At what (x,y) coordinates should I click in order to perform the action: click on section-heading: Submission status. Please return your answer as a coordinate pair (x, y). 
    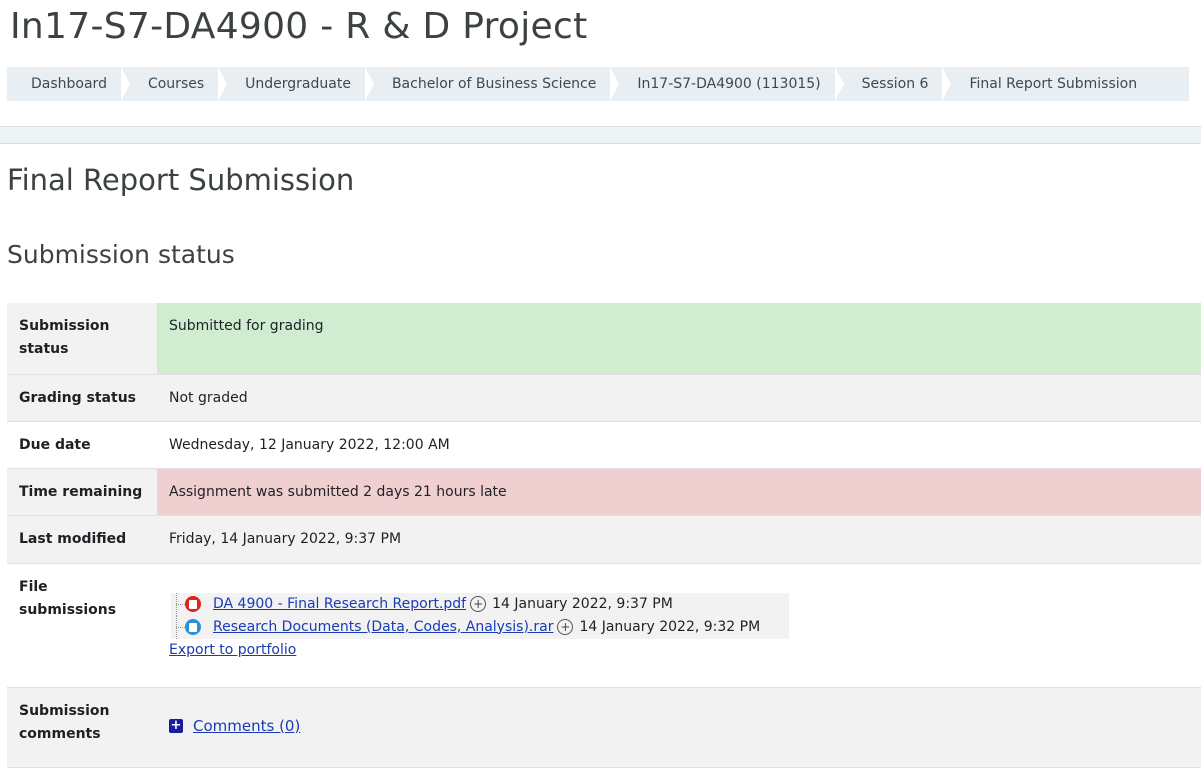
    Looking at the image, I should click on (121, 254).